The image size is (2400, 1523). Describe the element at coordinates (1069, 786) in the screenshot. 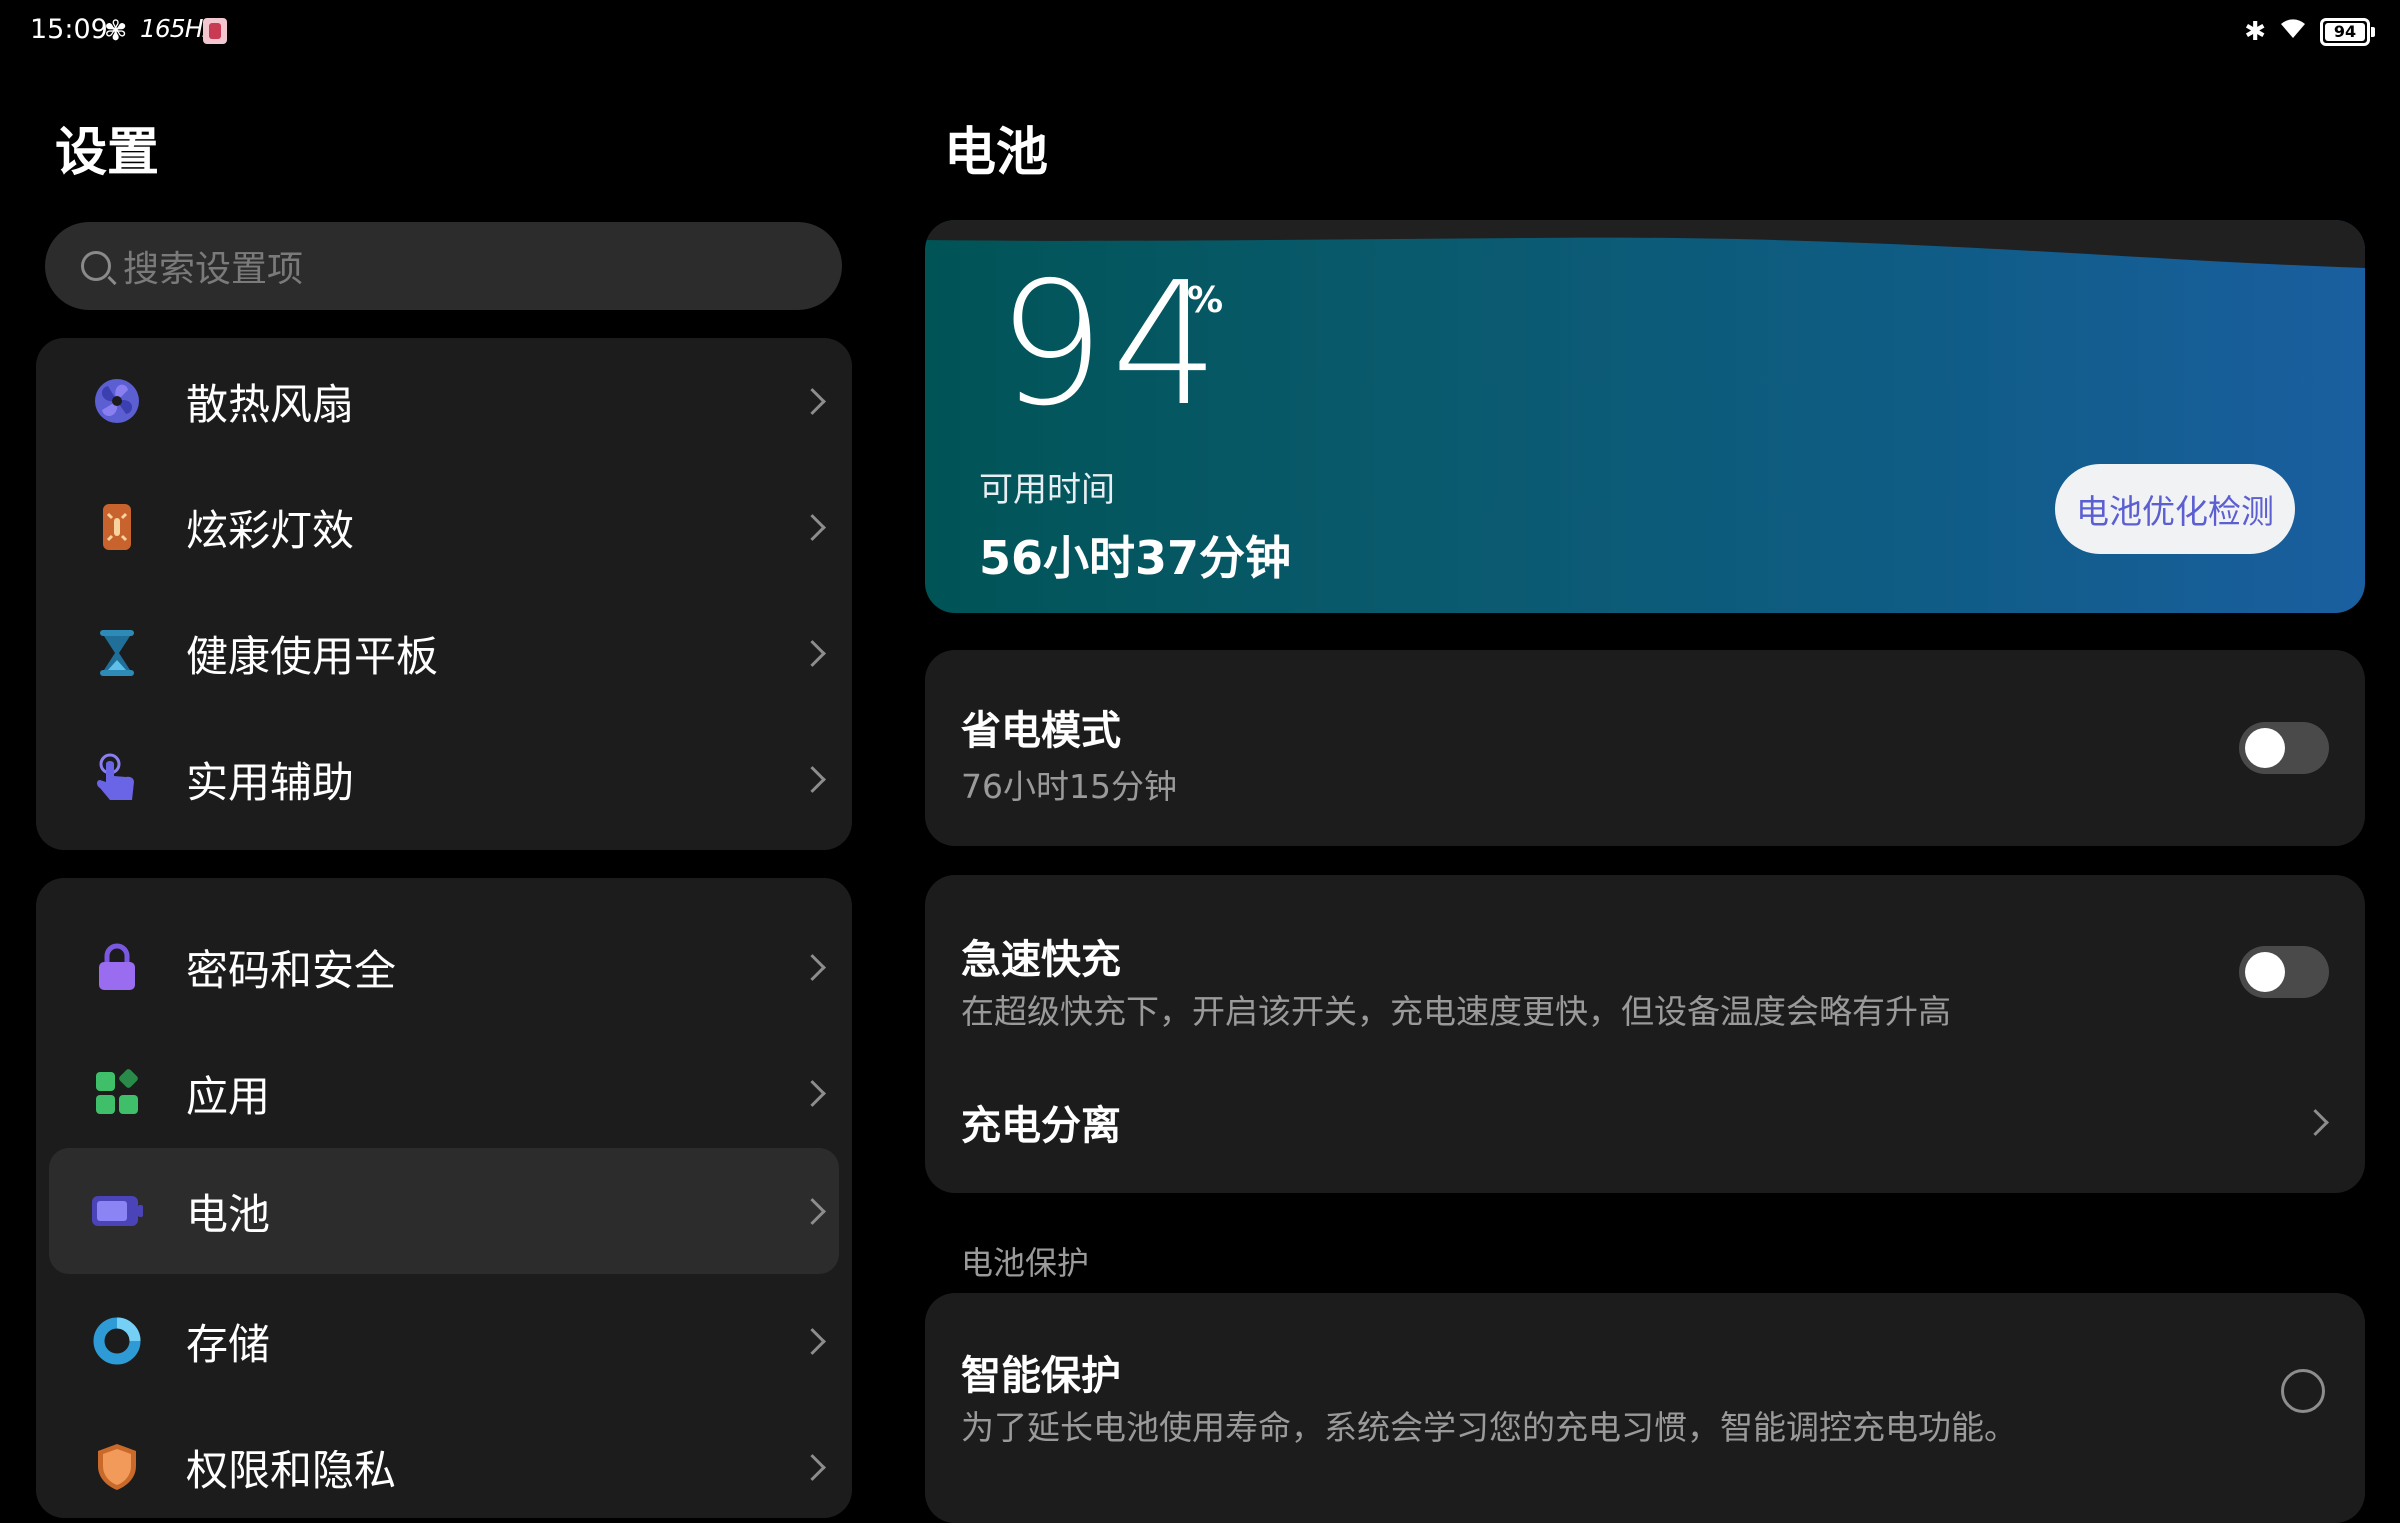

I see `power-saving-subtitle: 76小时15分钟` at that location.